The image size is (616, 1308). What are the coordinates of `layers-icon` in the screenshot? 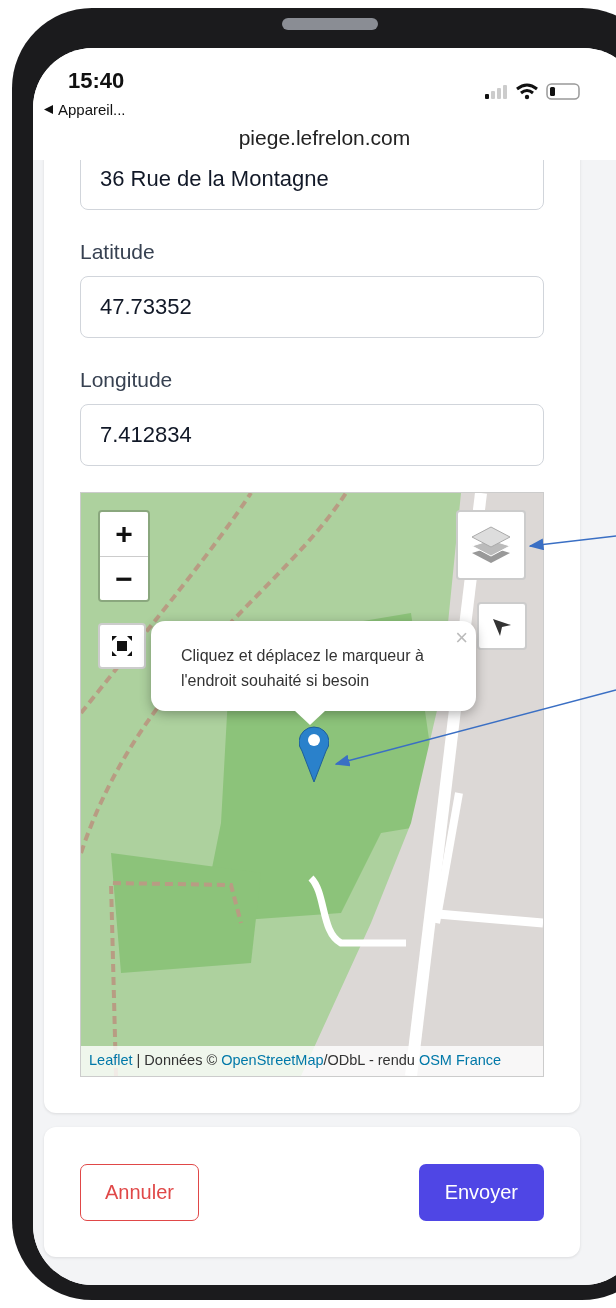 It's located at (491, 545).